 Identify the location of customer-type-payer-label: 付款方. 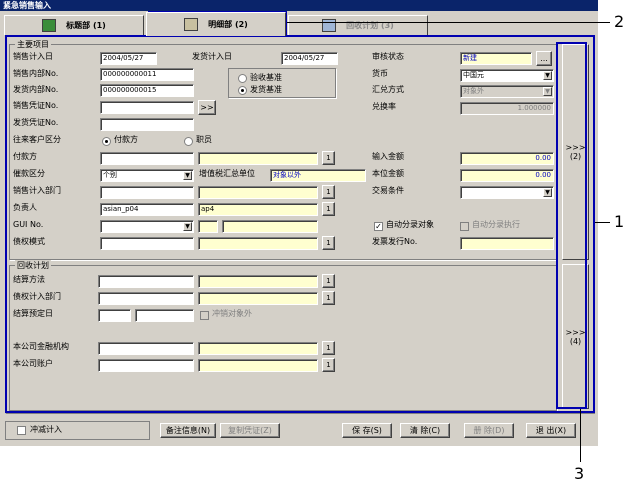
(126, 139).